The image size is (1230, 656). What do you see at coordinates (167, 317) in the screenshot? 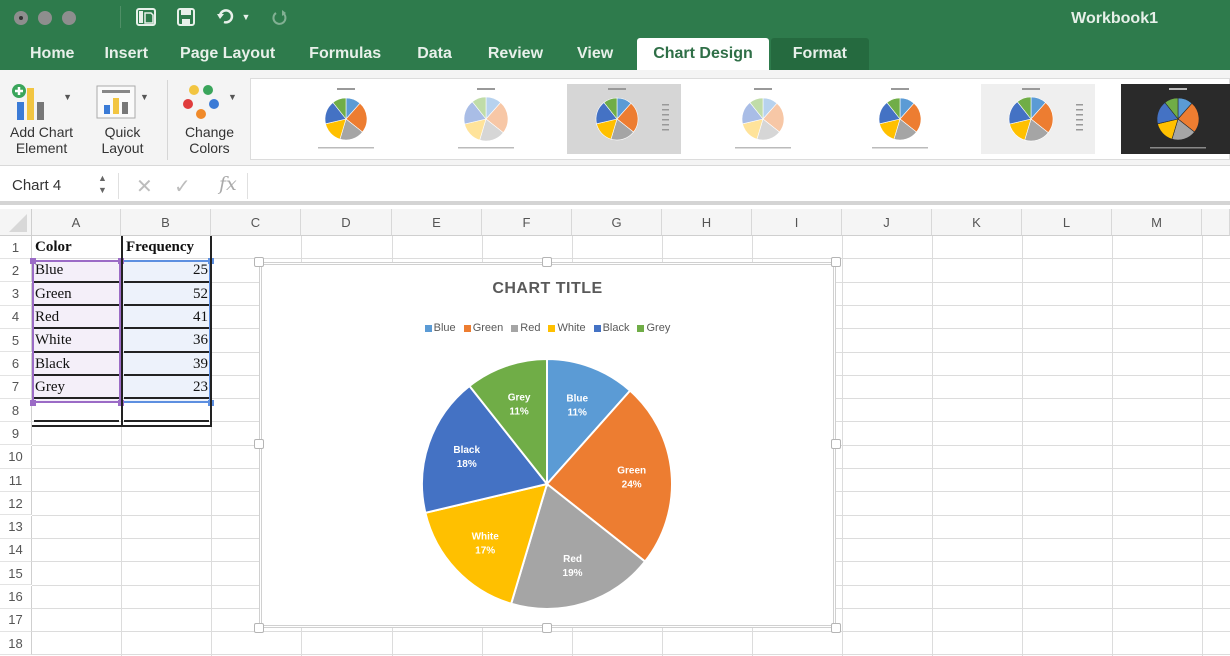
I see `cell-frequency: 41` at bounding box center [167, 317].